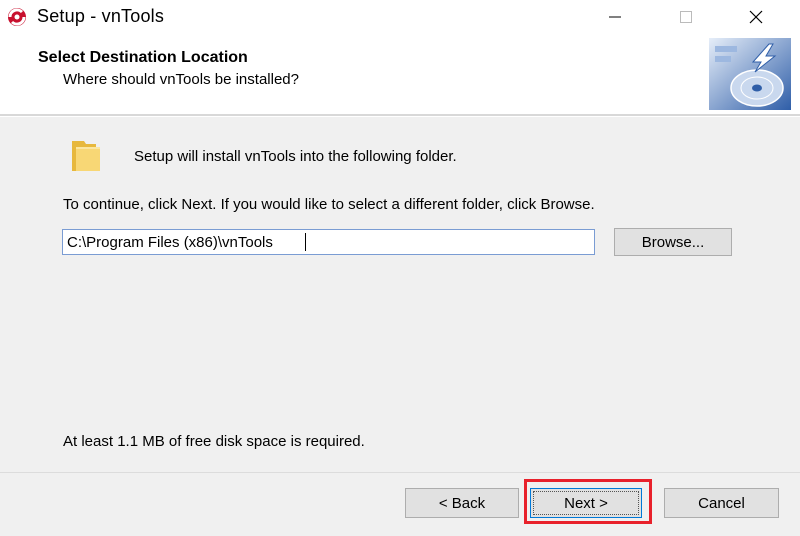 The width and height of the screenshot is (800, 536). Describe the element at coordinates (750, 74) in the screenshot. I see `wizard-image-icon` at that location.